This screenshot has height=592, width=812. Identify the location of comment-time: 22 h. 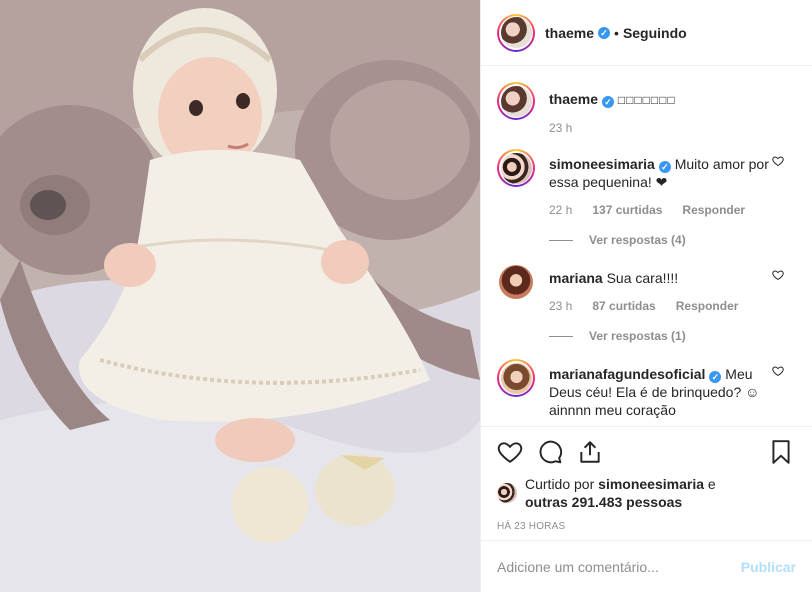
(560, 210).